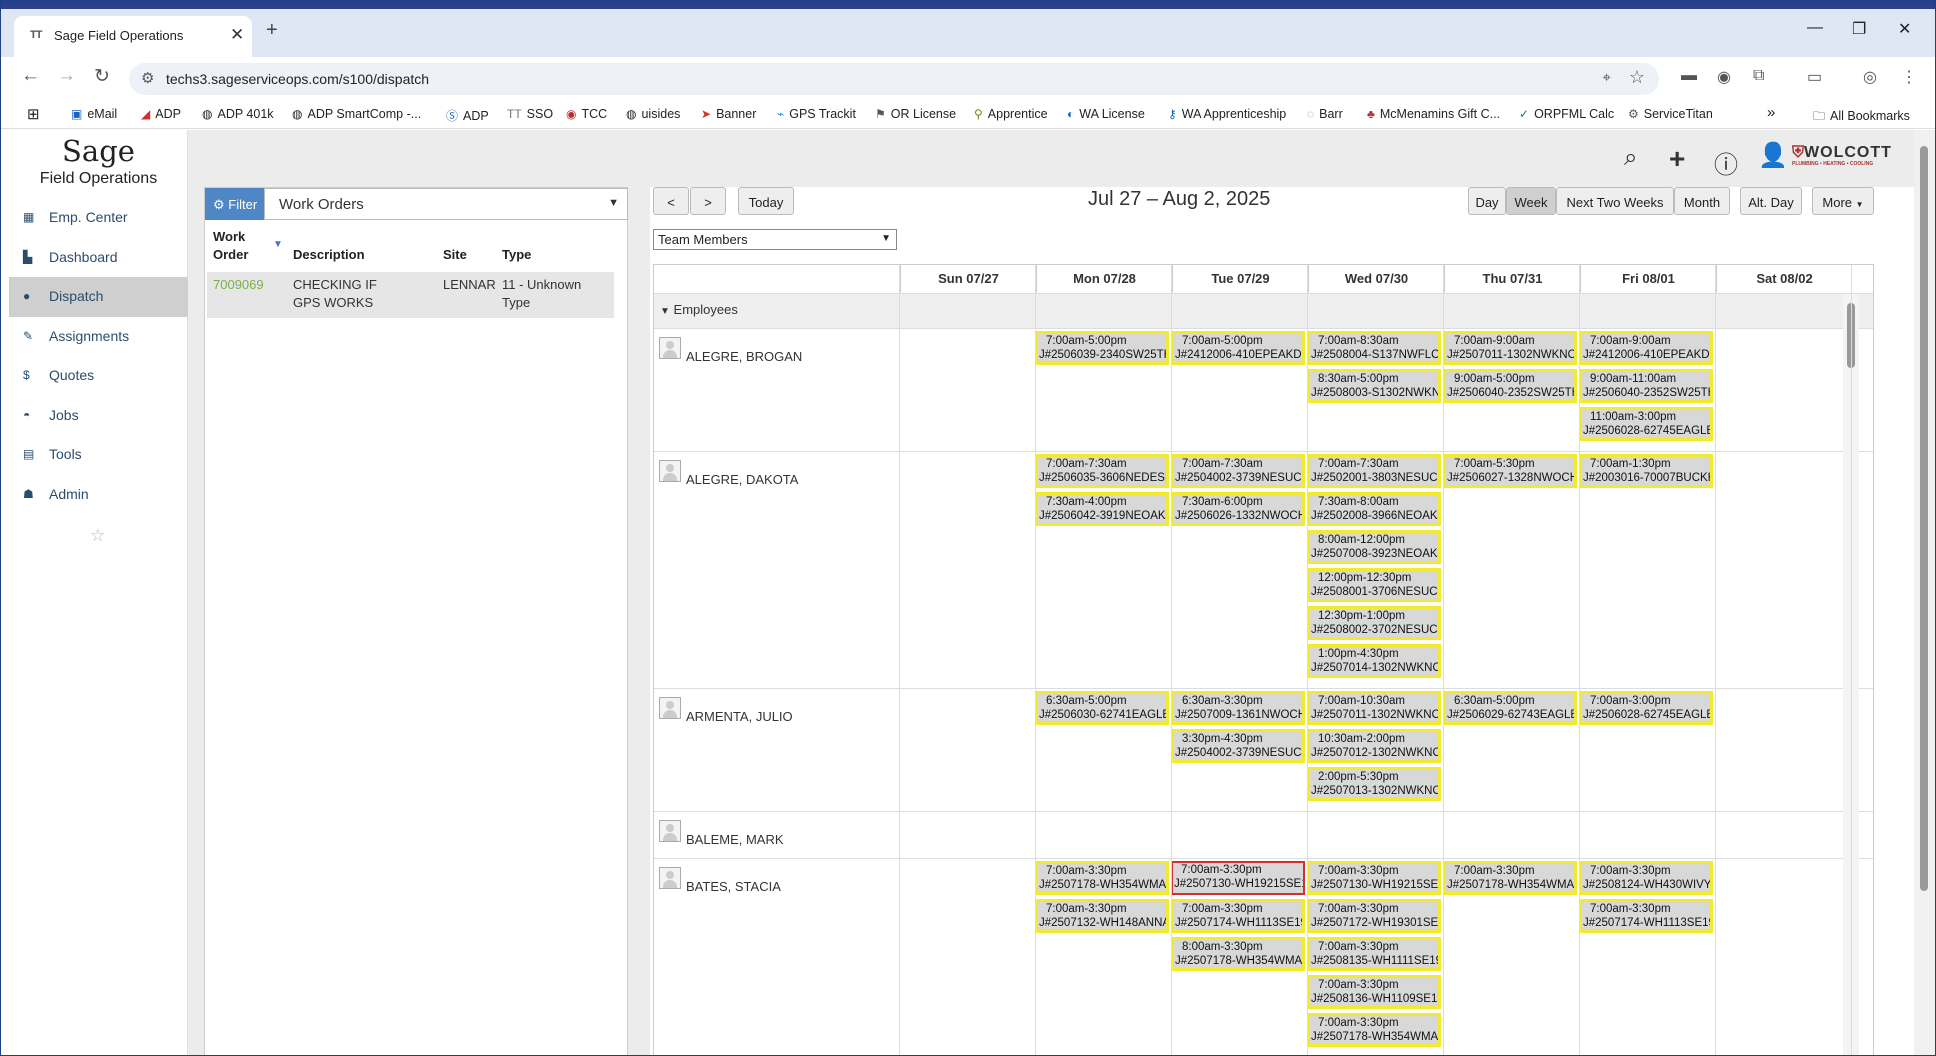 The image size is (1936, 1056). Describe the element at coordinates (98, 218) in the screenshot. I see `sidebar-item-emp-center: ▦ Emp. Center` at that location.